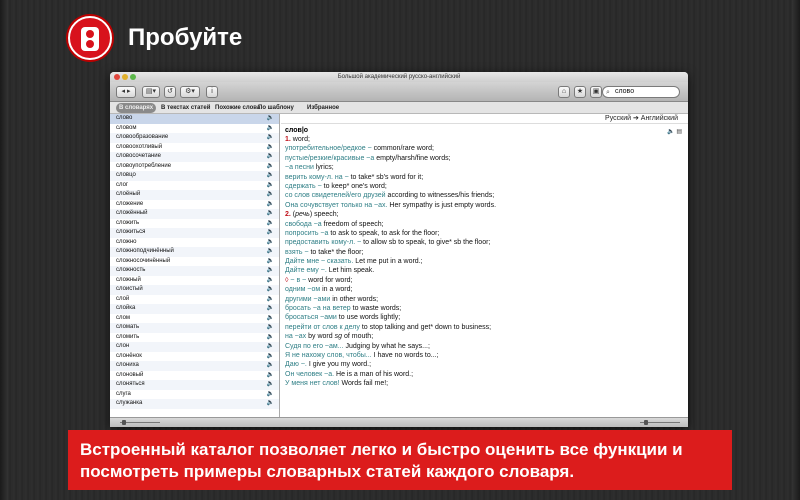  Describe the element at coordinates (194, 338) in the screenshot. I see `word-list-item: сломить 🔈` at that location.